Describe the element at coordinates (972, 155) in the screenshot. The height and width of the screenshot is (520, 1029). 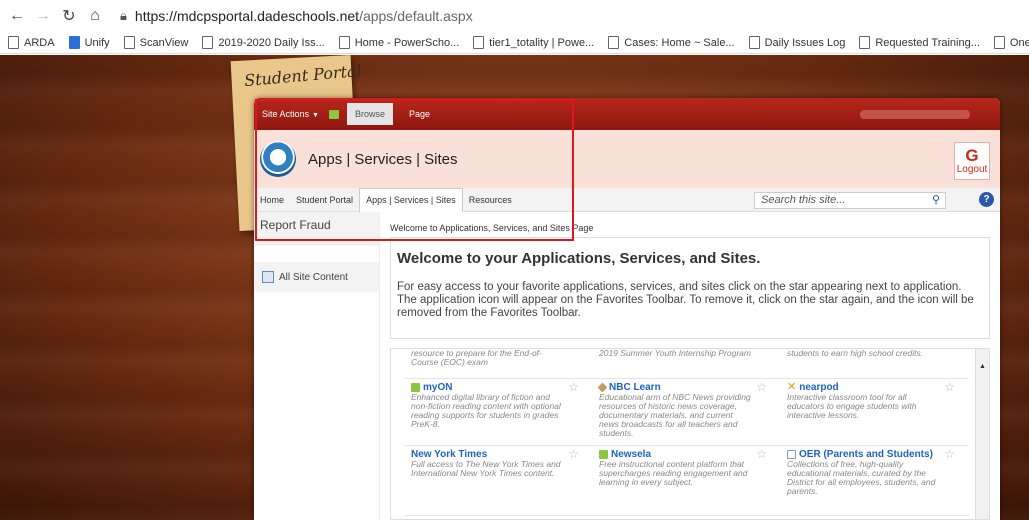
I see `logout-icon: G` at that location.